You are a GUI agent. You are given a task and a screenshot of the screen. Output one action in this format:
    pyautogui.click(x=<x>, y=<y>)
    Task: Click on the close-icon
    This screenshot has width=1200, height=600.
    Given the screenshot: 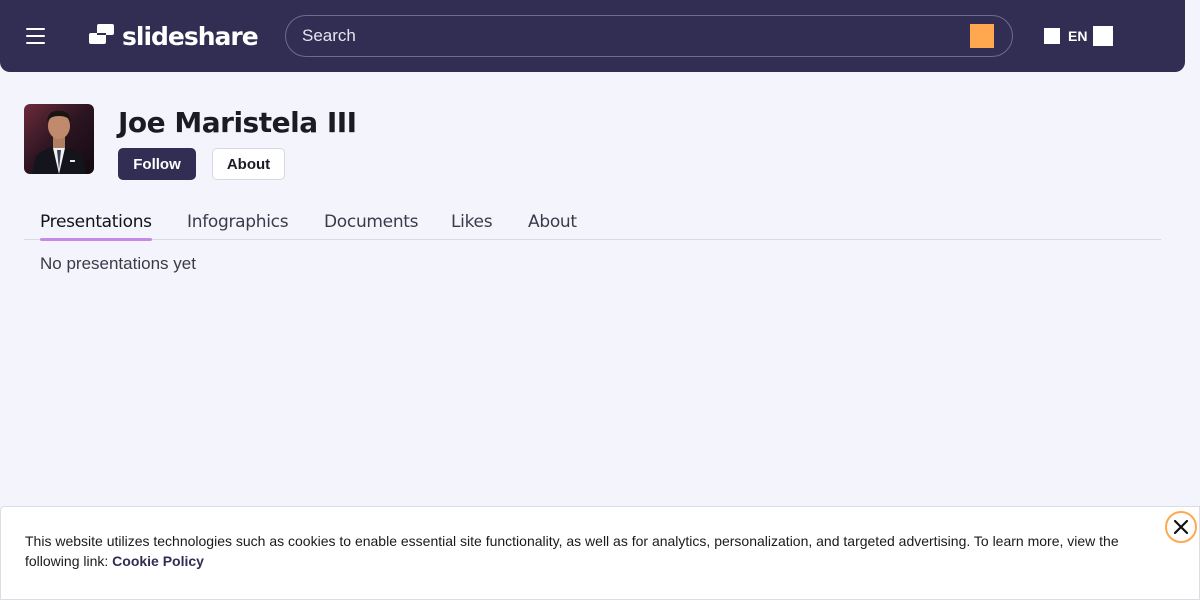 What is the action you would take?
    pyautogui.click(x=1181, y=527)
    